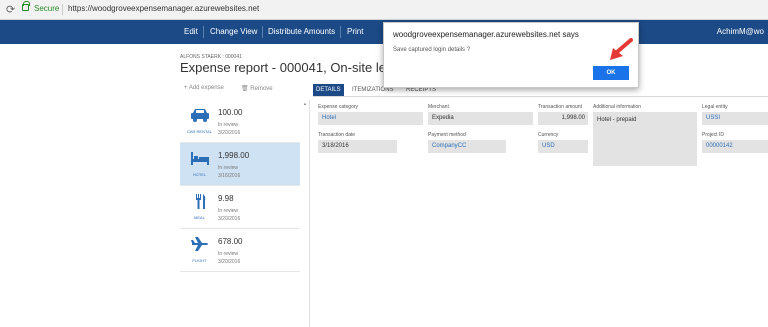 This screenshot has height=327, width=768. Describe the element at coordinates (199, 217) in the screenshot. I see `expense-category: MEAL` at that location.